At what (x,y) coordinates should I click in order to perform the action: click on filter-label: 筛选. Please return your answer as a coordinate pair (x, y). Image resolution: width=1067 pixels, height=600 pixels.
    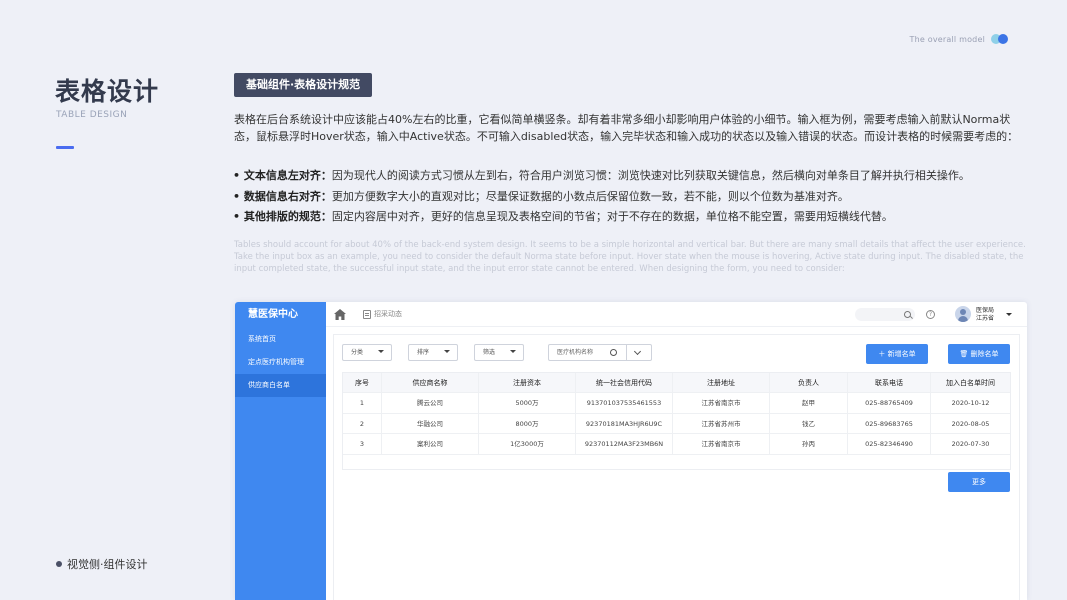
    Looking at the image, I should click on (489, 352).